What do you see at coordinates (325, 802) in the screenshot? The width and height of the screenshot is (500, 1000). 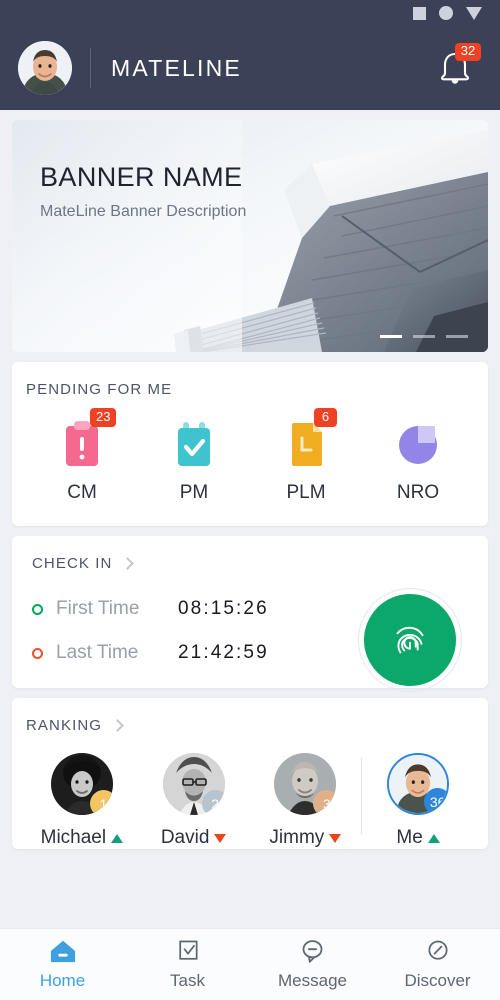 I see `rank-badge: 3` at bounding box center [325, 802].